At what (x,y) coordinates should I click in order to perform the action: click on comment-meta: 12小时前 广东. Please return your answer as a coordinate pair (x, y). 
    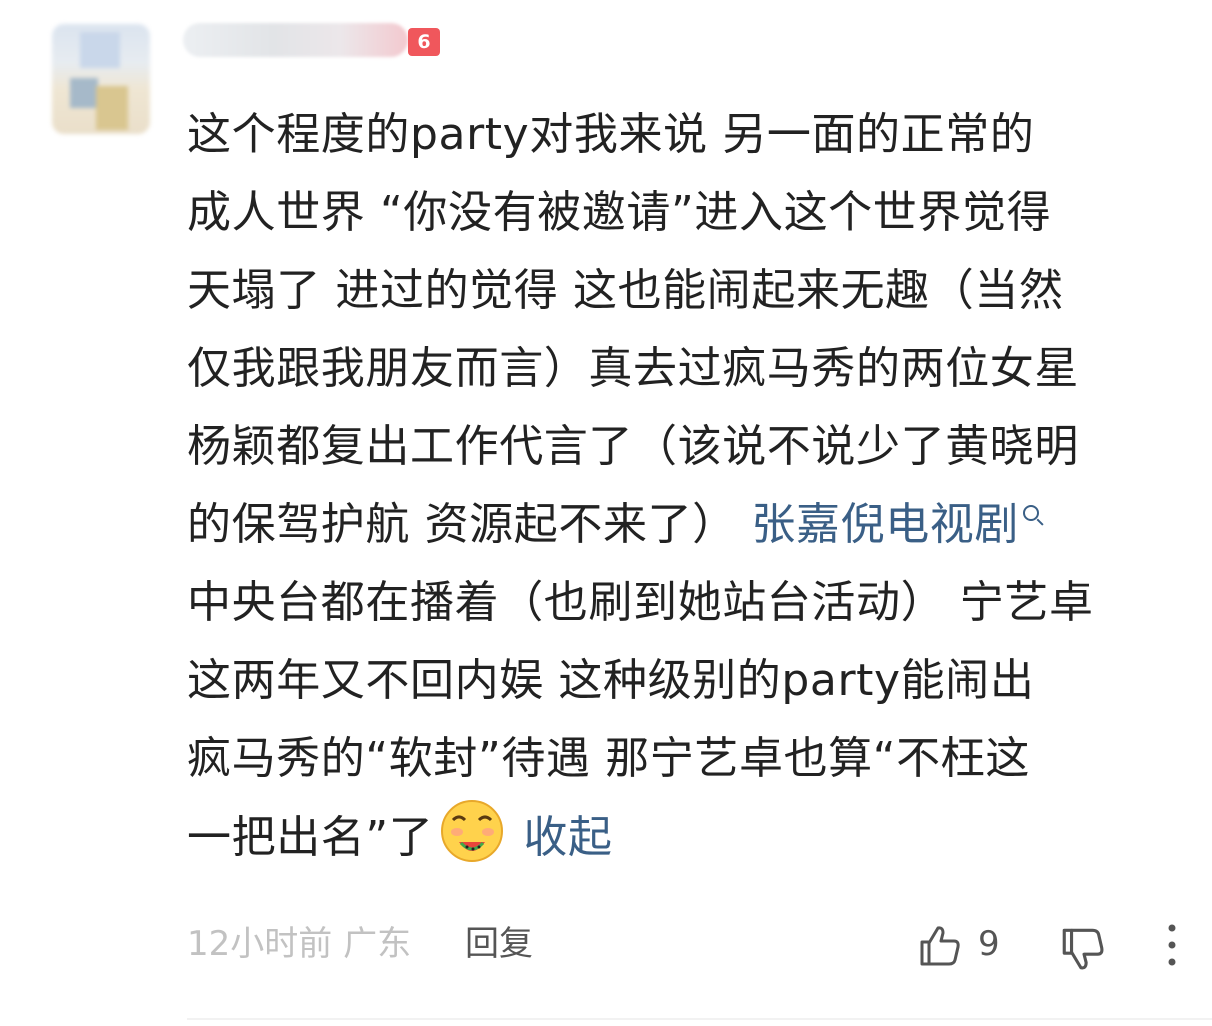
    Looking at the image, I should click on (299, 944).